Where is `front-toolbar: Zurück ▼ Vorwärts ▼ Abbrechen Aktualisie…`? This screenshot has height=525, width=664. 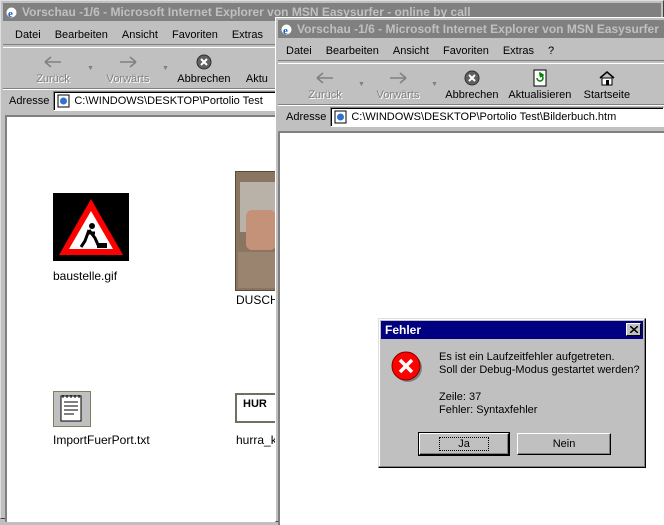
front-toolbar: Zurück ▼ Vorwärts ▼ Abbrechen Aktualisie… is located at coordinates (471, 84).